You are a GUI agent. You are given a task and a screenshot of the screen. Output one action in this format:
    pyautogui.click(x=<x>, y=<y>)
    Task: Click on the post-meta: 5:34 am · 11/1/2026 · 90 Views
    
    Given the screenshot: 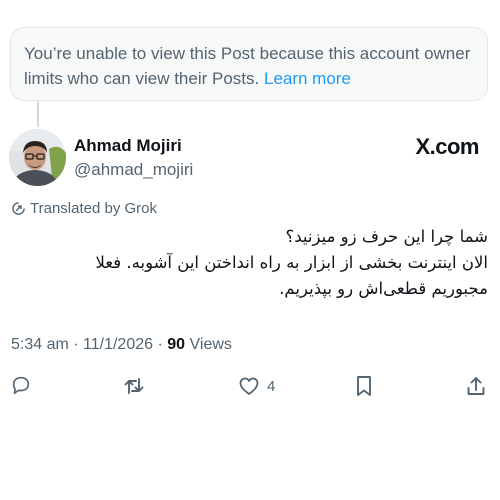 What is the action you would take?
    pyautogui.click(x=121, y=345)
    